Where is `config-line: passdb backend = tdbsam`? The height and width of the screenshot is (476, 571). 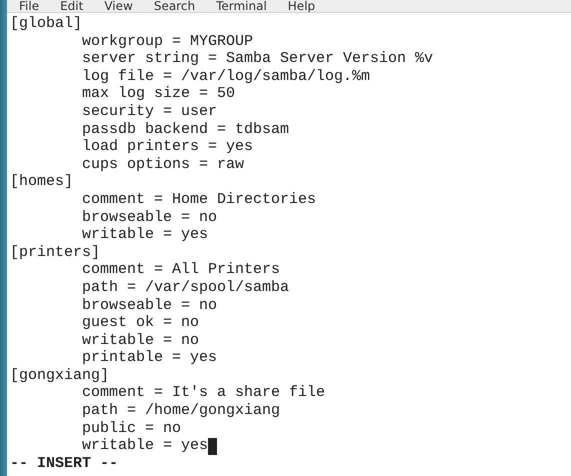 config-line: passdb backend = tdbsam is located at coordinates (186, 129).